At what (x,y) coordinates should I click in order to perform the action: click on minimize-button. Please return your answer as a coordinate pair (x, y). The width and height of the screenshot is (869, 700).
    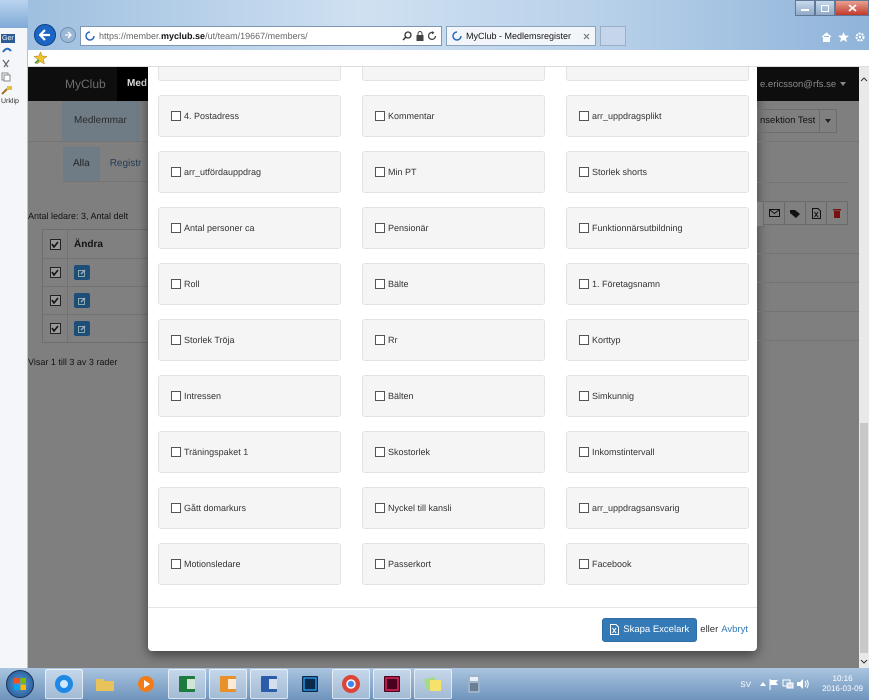
    Looking at the image, I should click on (805, 8).